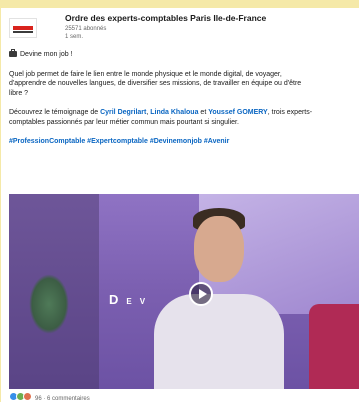  I want to click on play-button, so click(201, 294).